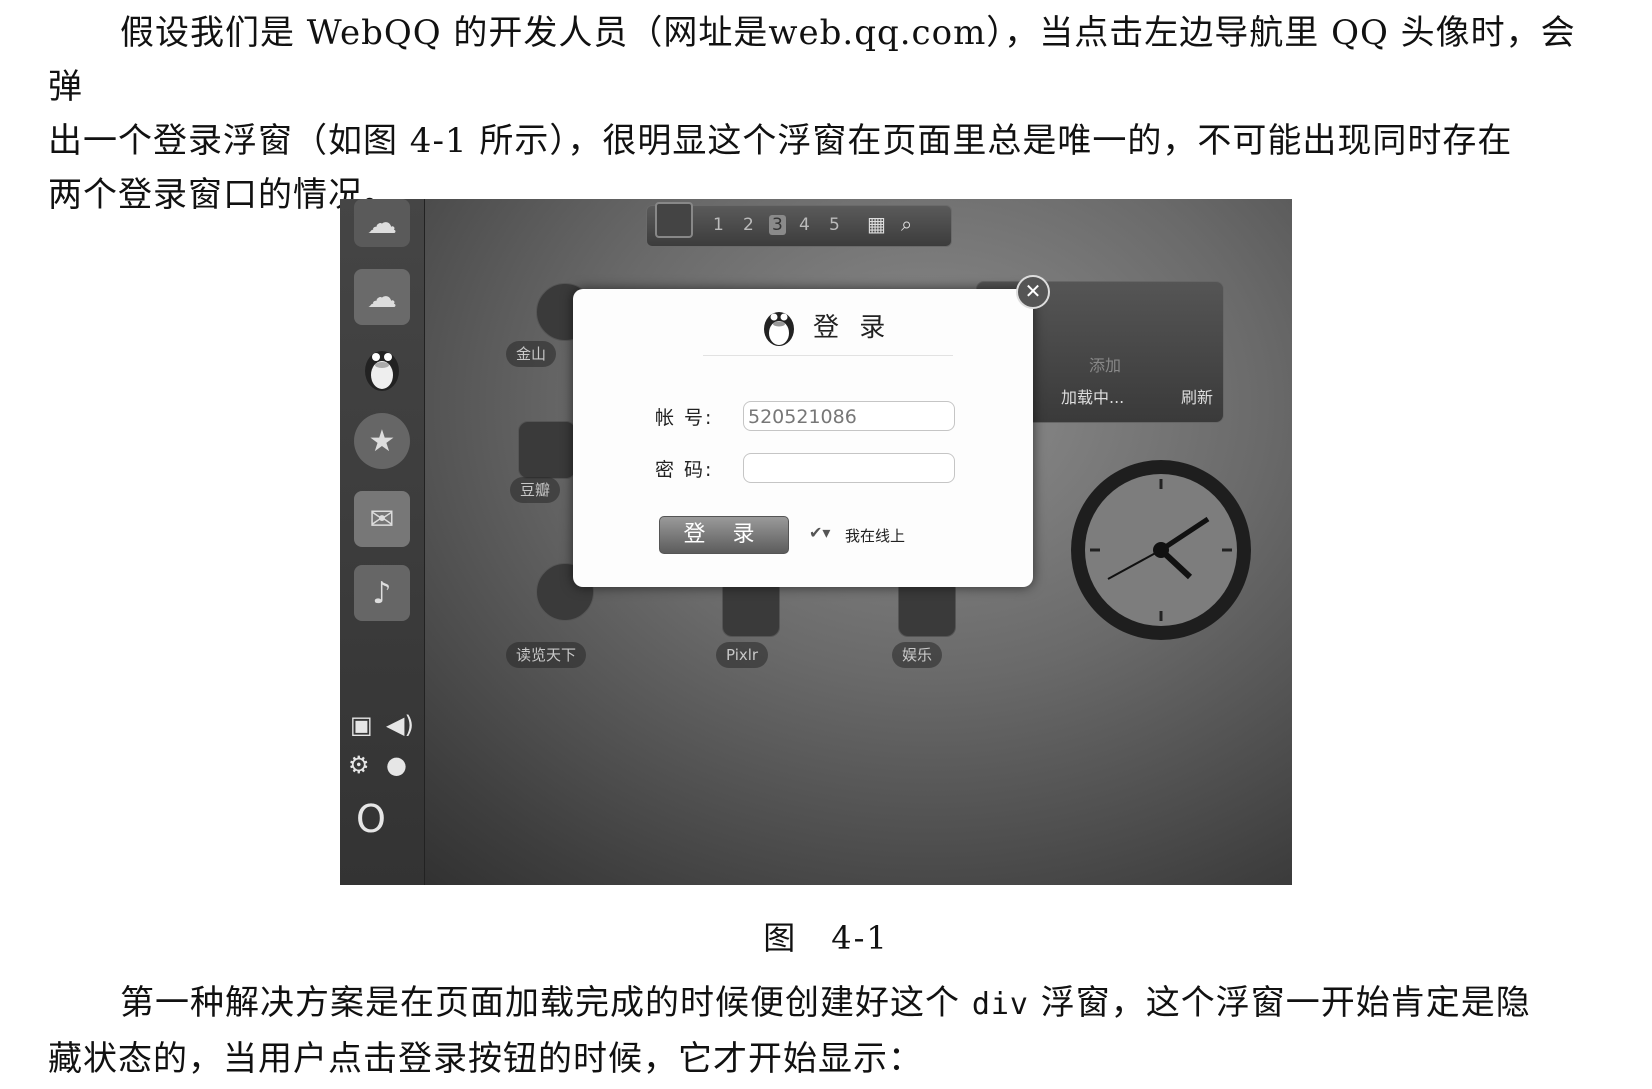 The height and width of the screenshot is (1089, 1652). What do you see at coordinates (834, 225) in the screenshot?
I see `page-5: 5` at bounding box center [834, 225].